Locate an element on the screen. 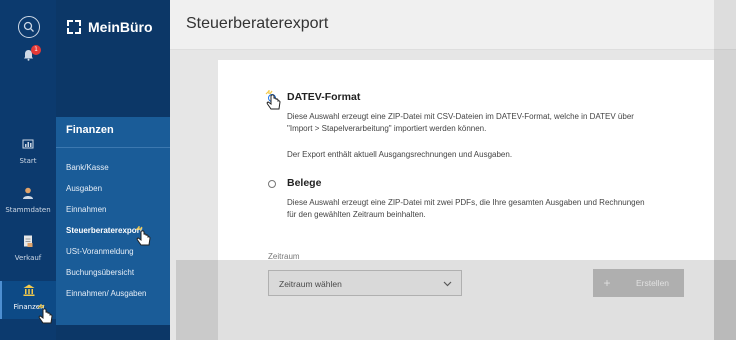 Image resolution: width=736 pixels, height=340 pixels. dim-overlay-right is located at coordinates (725, 170).